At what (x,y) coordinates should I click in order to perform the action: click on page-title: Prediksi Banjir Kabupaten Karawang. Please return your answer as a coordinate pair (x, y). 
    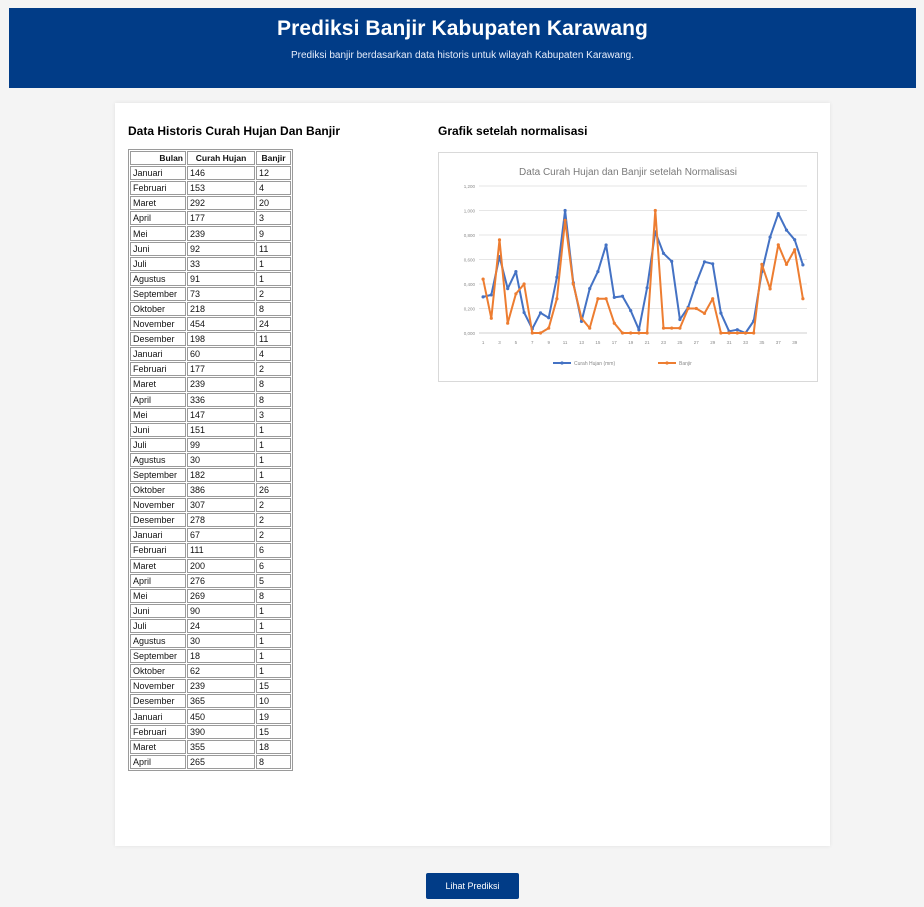
    Looking at the image, I should click on (462, 28).